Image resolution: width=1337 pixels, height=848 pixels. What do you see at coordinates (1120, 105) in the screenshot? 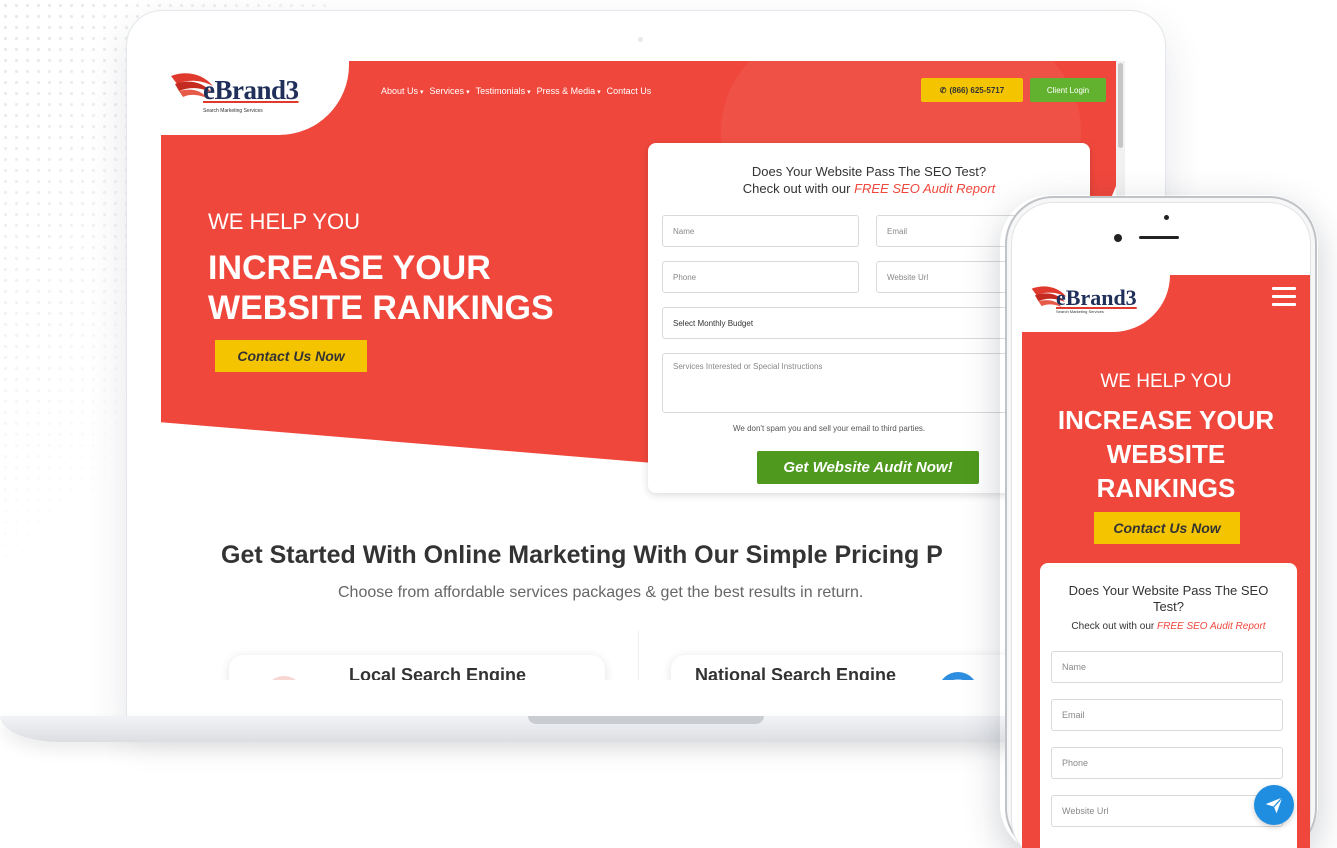
I see `scrollbar-thumb` at bounding box center [1120, 105].